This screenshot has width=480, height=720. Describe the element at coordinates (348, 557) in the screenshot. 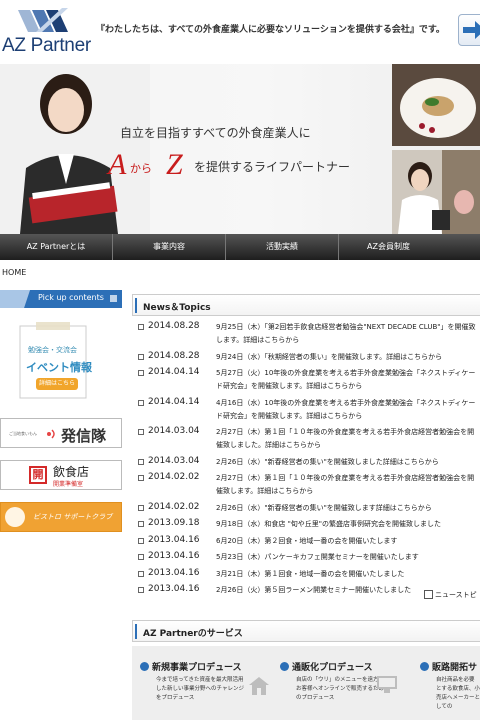

I see `news-text: 5月23日（木）パンケーキカフェ開業セミナーを開催いたします` at that location.